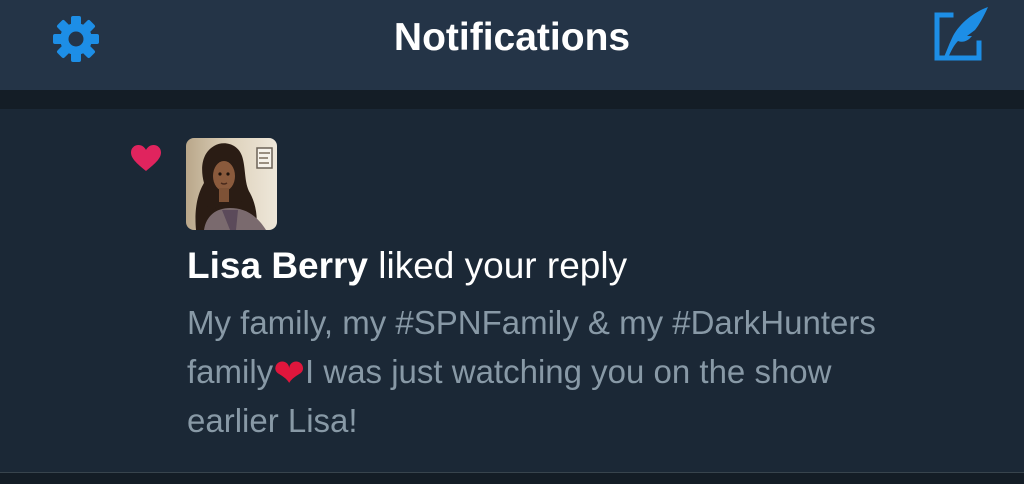  What do you see at coordinates (289, 373) in the screenshot?
I see `heart-emoji: ❤` at bounding box center [289, 373].